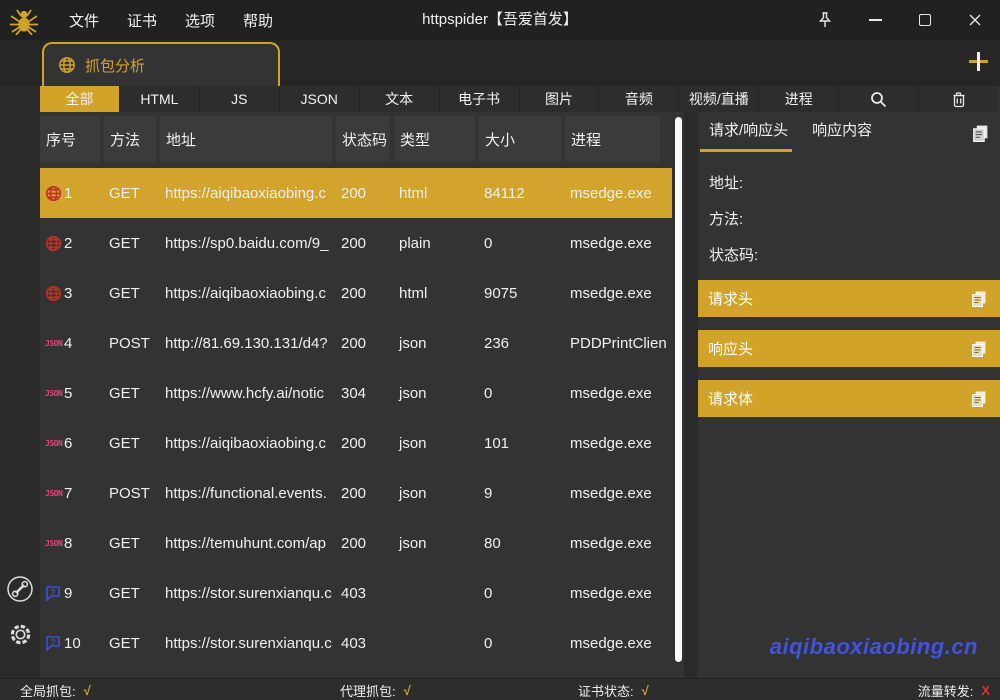 The width and height of the screenshot is (1000, 700). What do you see at coordinates (480, 99) in the screenshot?
I see `filter-tab: 电子书` at bounding box center [480, 99].